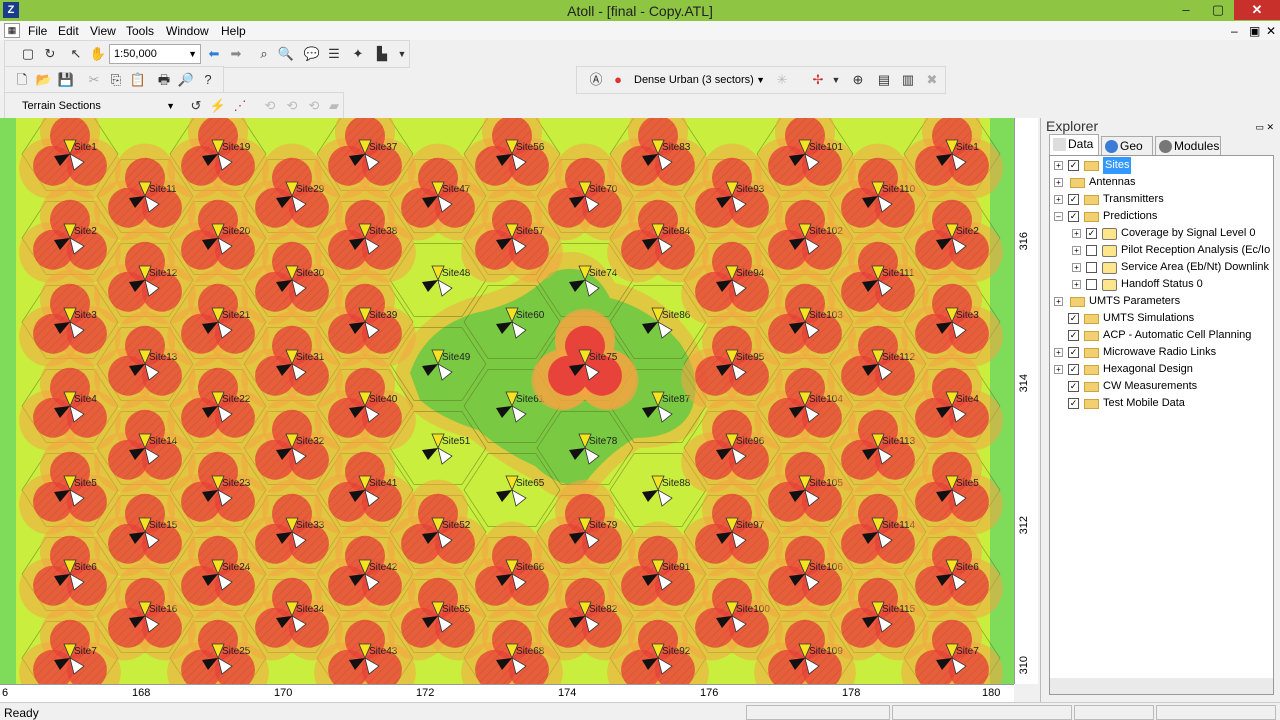 The width and height of the screenshot is (1280, 720). I want to click on disabled-tool-2-icon: ⟲, so click(292, 106).